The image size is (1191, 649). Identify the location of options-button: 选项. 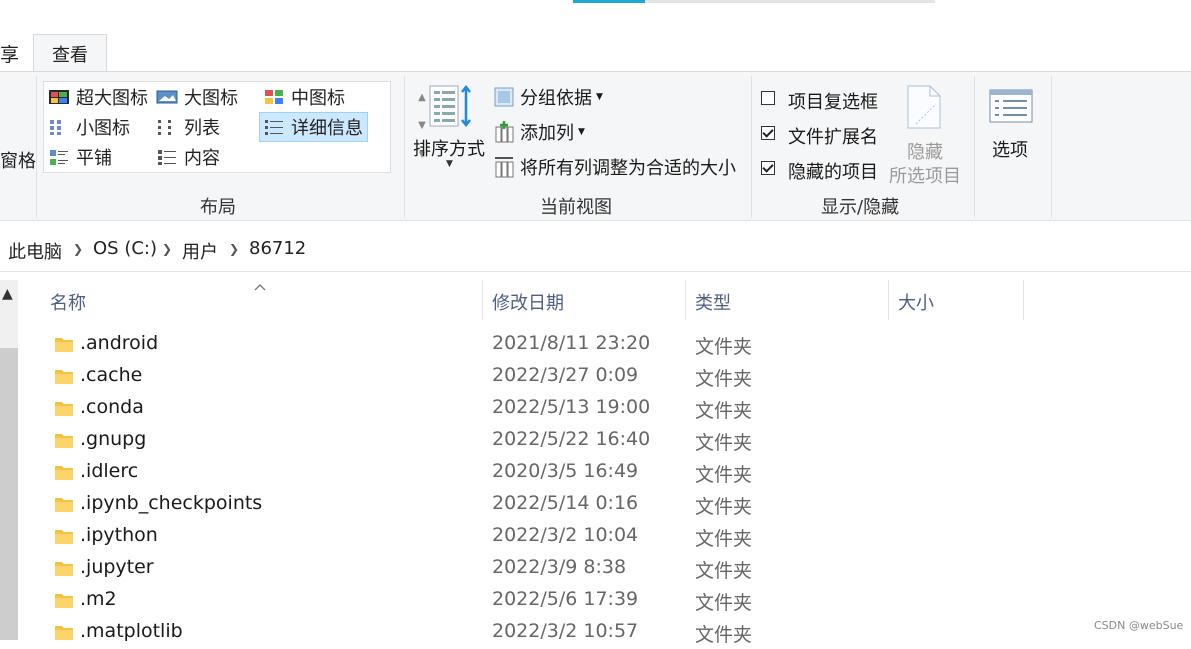
(1013, 134).